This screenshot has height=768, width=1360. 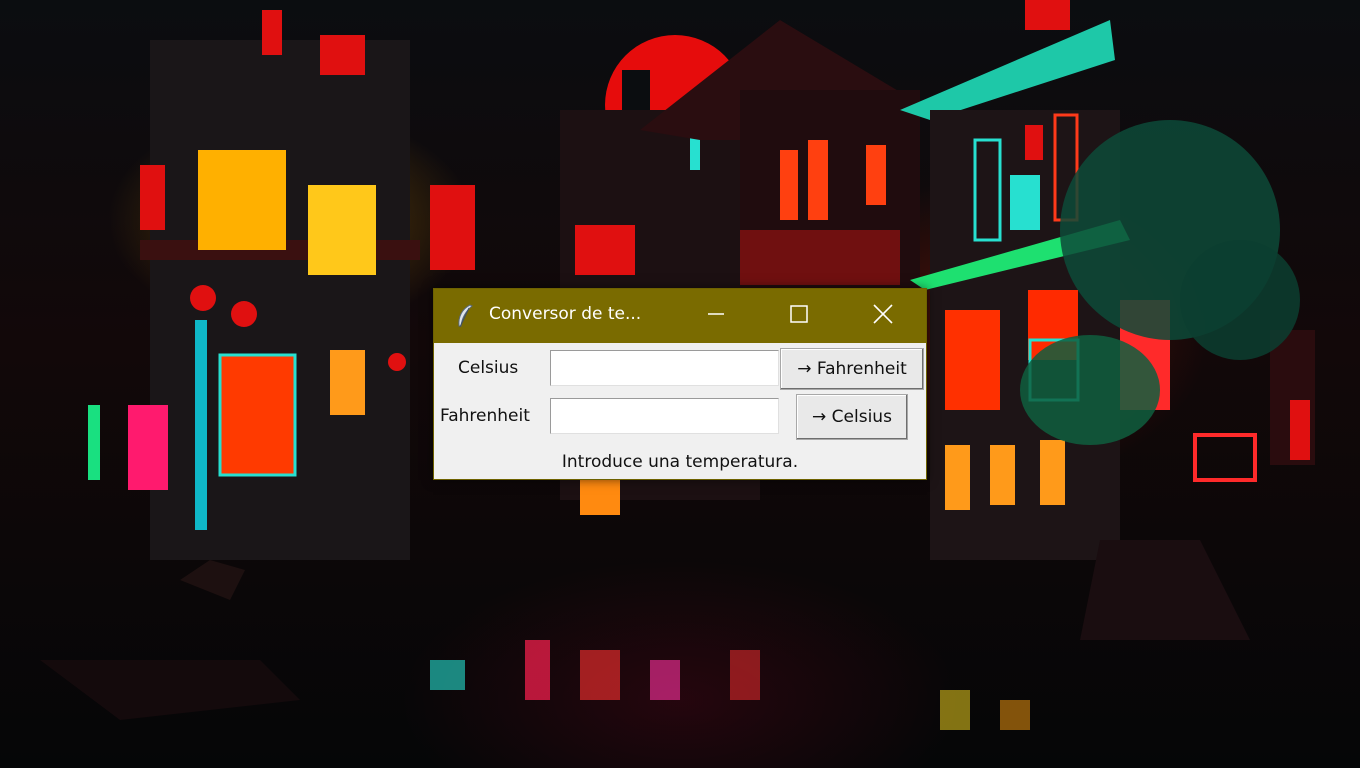 What do you see at coordinates (485, 416) in the screenshot?
I see `fahrenheit-label: Fahrenheit` at bounding box center [485, 416].